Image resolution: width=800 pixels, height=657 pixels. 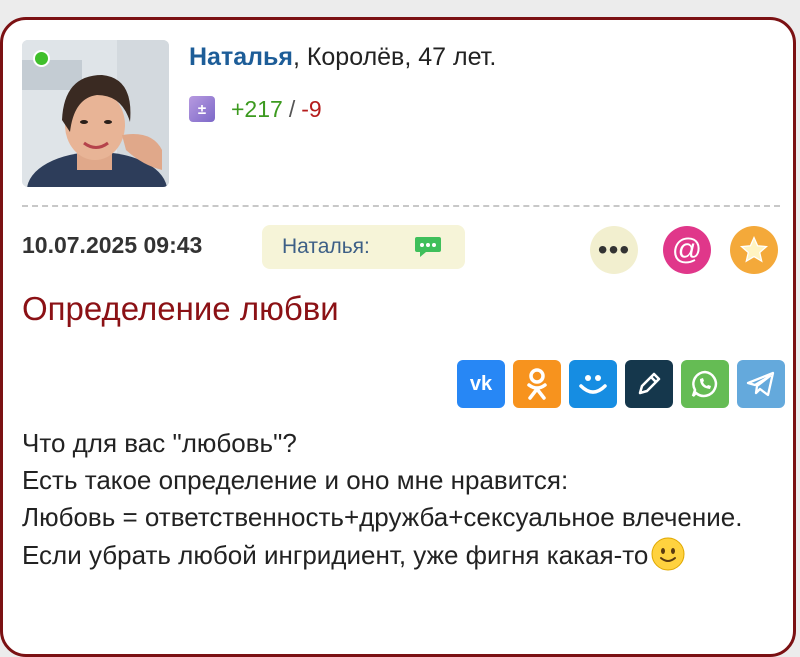 I want to click on post-paragraph: Что для вас "любовь"?, so click(x=159, y=443).